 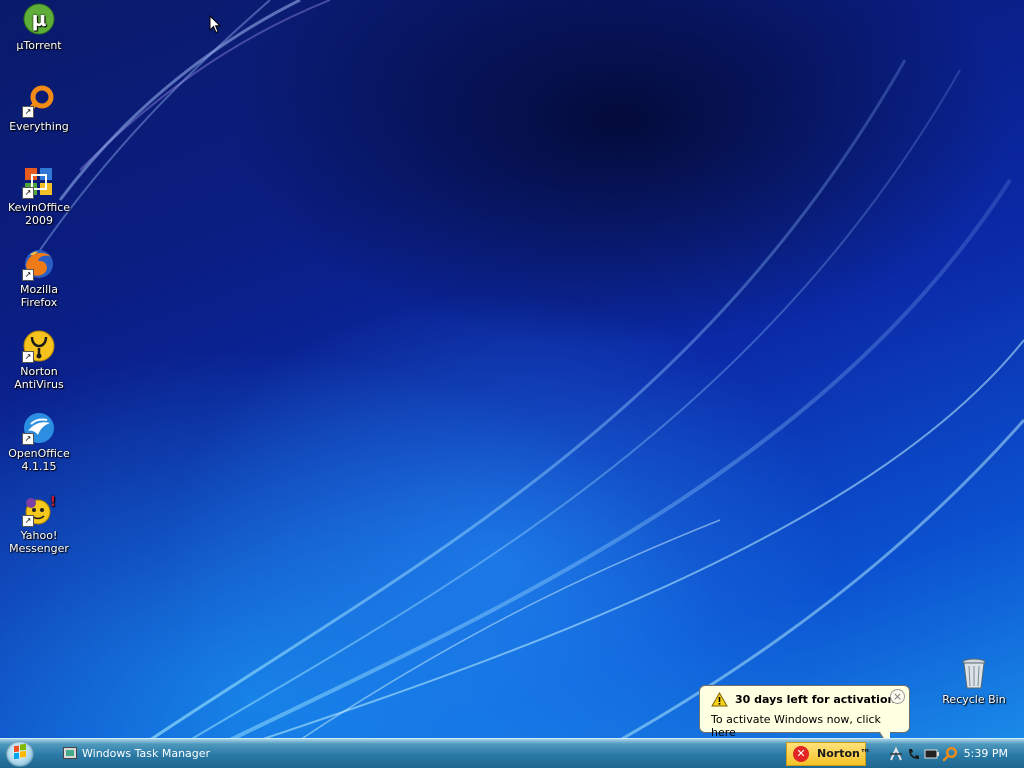 I want to click on desktop-icon-recycle-bin: Recycle Bin, so click(x=974, y=681).